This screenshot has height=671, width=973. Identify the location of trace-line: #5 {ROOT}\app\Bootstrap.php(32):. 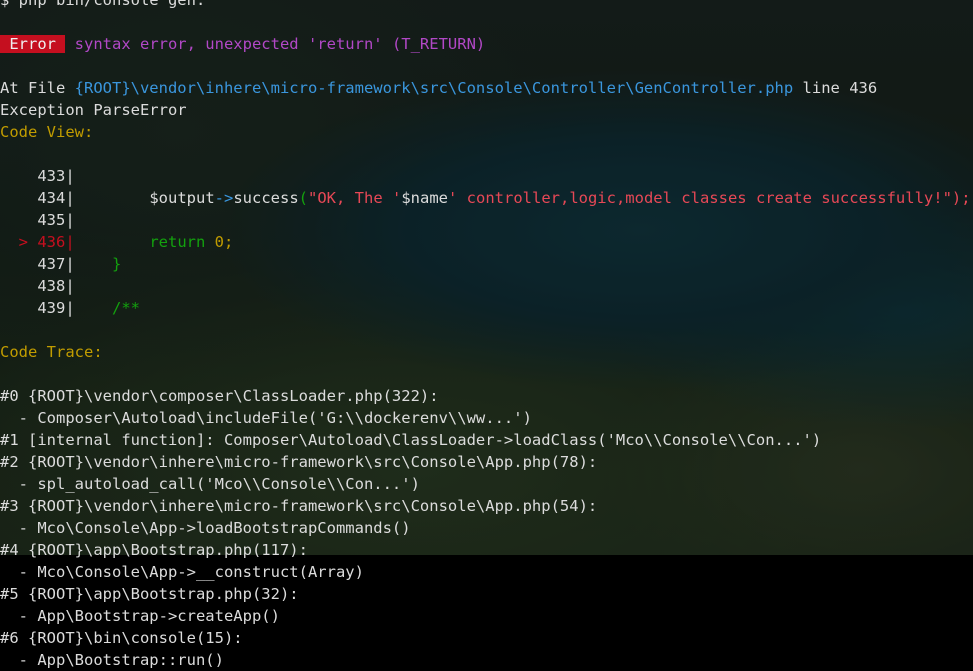
(149, 594).